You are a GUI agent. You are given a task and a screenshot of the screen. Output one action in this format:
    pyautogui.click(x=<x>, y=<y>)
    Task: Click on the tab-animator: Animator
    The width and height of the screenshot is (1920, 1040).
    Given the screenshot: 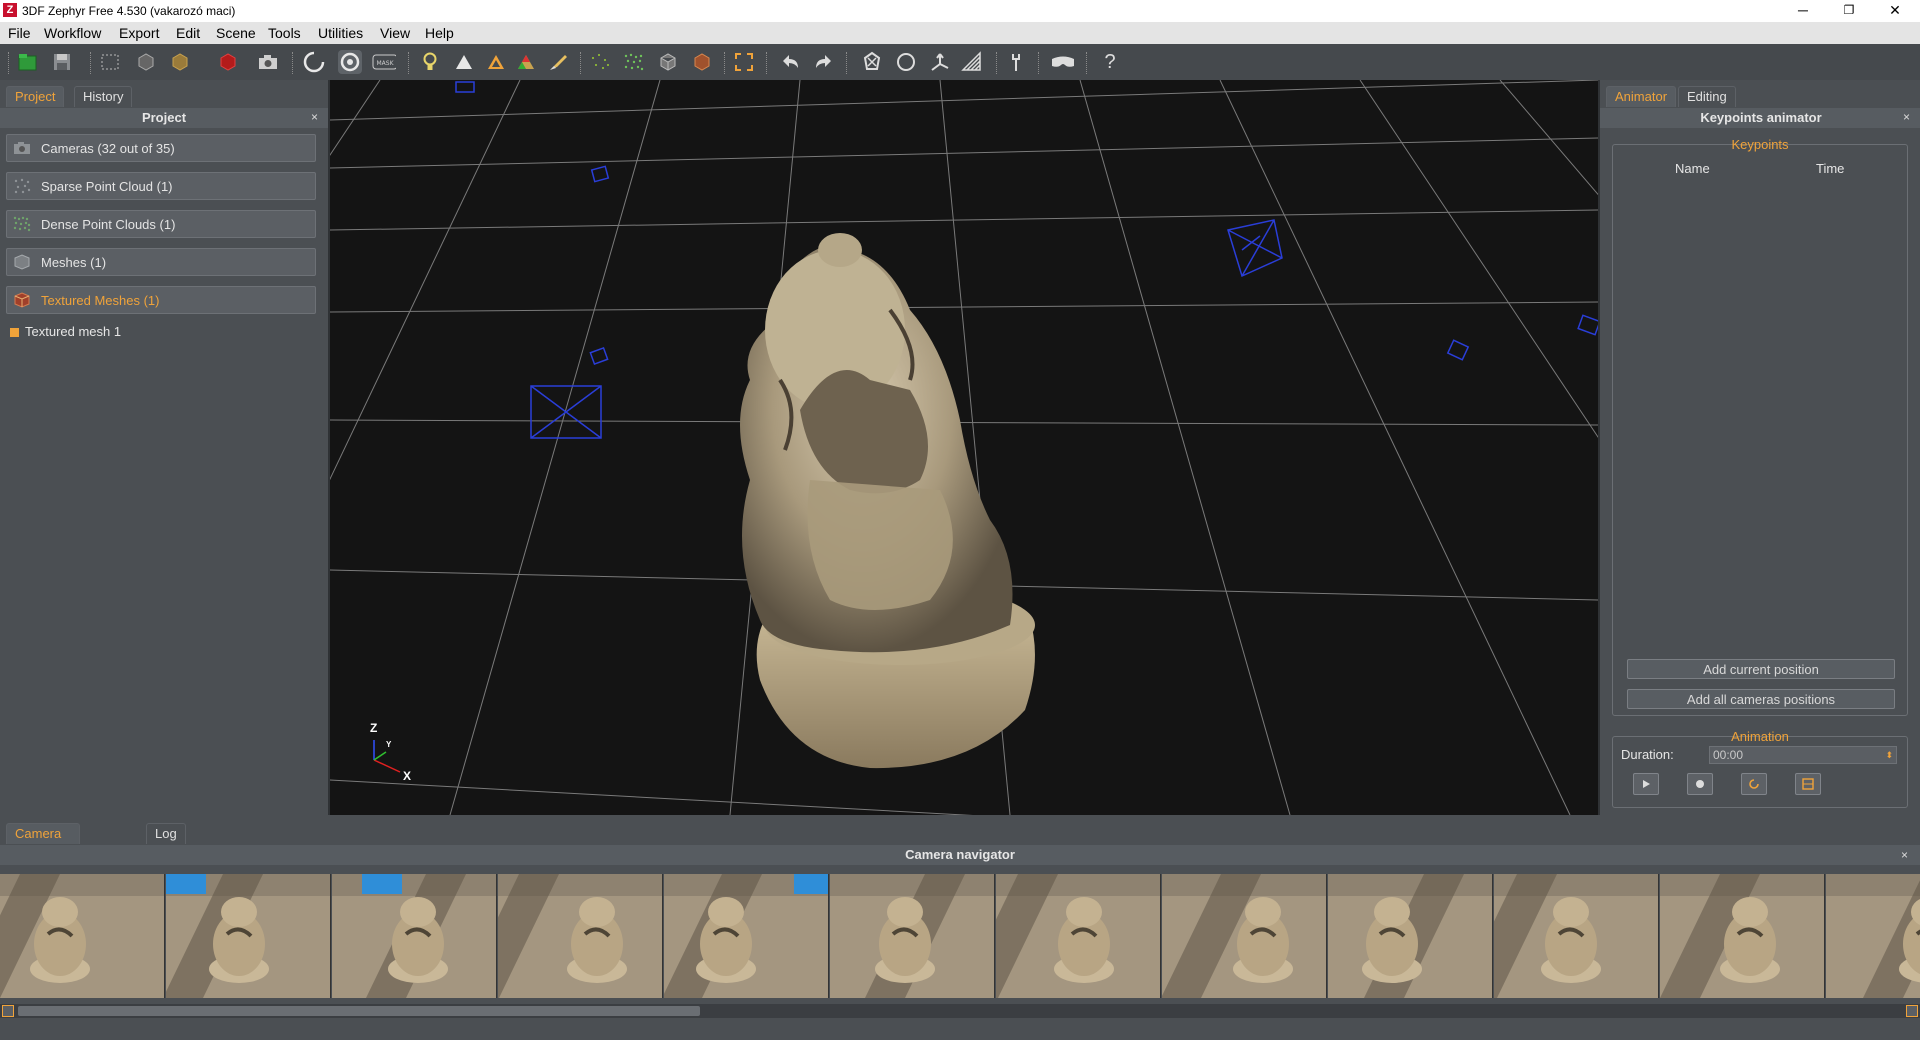 What is the action you would take?
    pyautogui.click(x=1641, y=96)
    